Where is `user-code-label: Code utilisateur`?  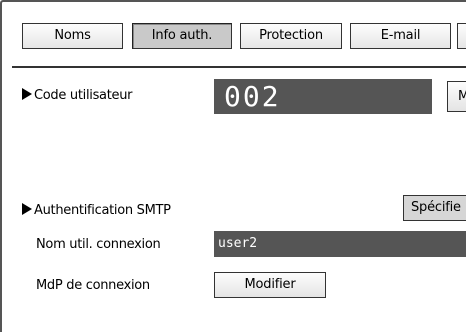 user-code-label: Code utilisateur is located at coordinates (77, 95).